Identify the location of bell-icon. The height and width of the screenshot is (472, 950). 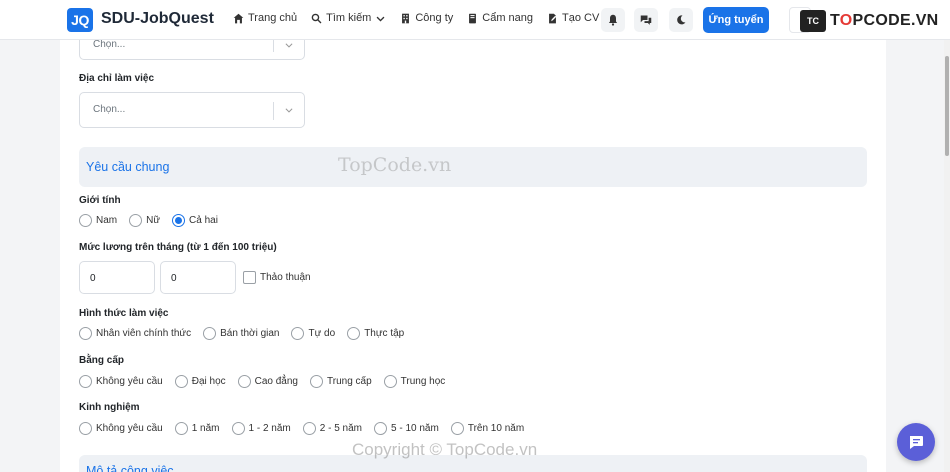
(613, 20).